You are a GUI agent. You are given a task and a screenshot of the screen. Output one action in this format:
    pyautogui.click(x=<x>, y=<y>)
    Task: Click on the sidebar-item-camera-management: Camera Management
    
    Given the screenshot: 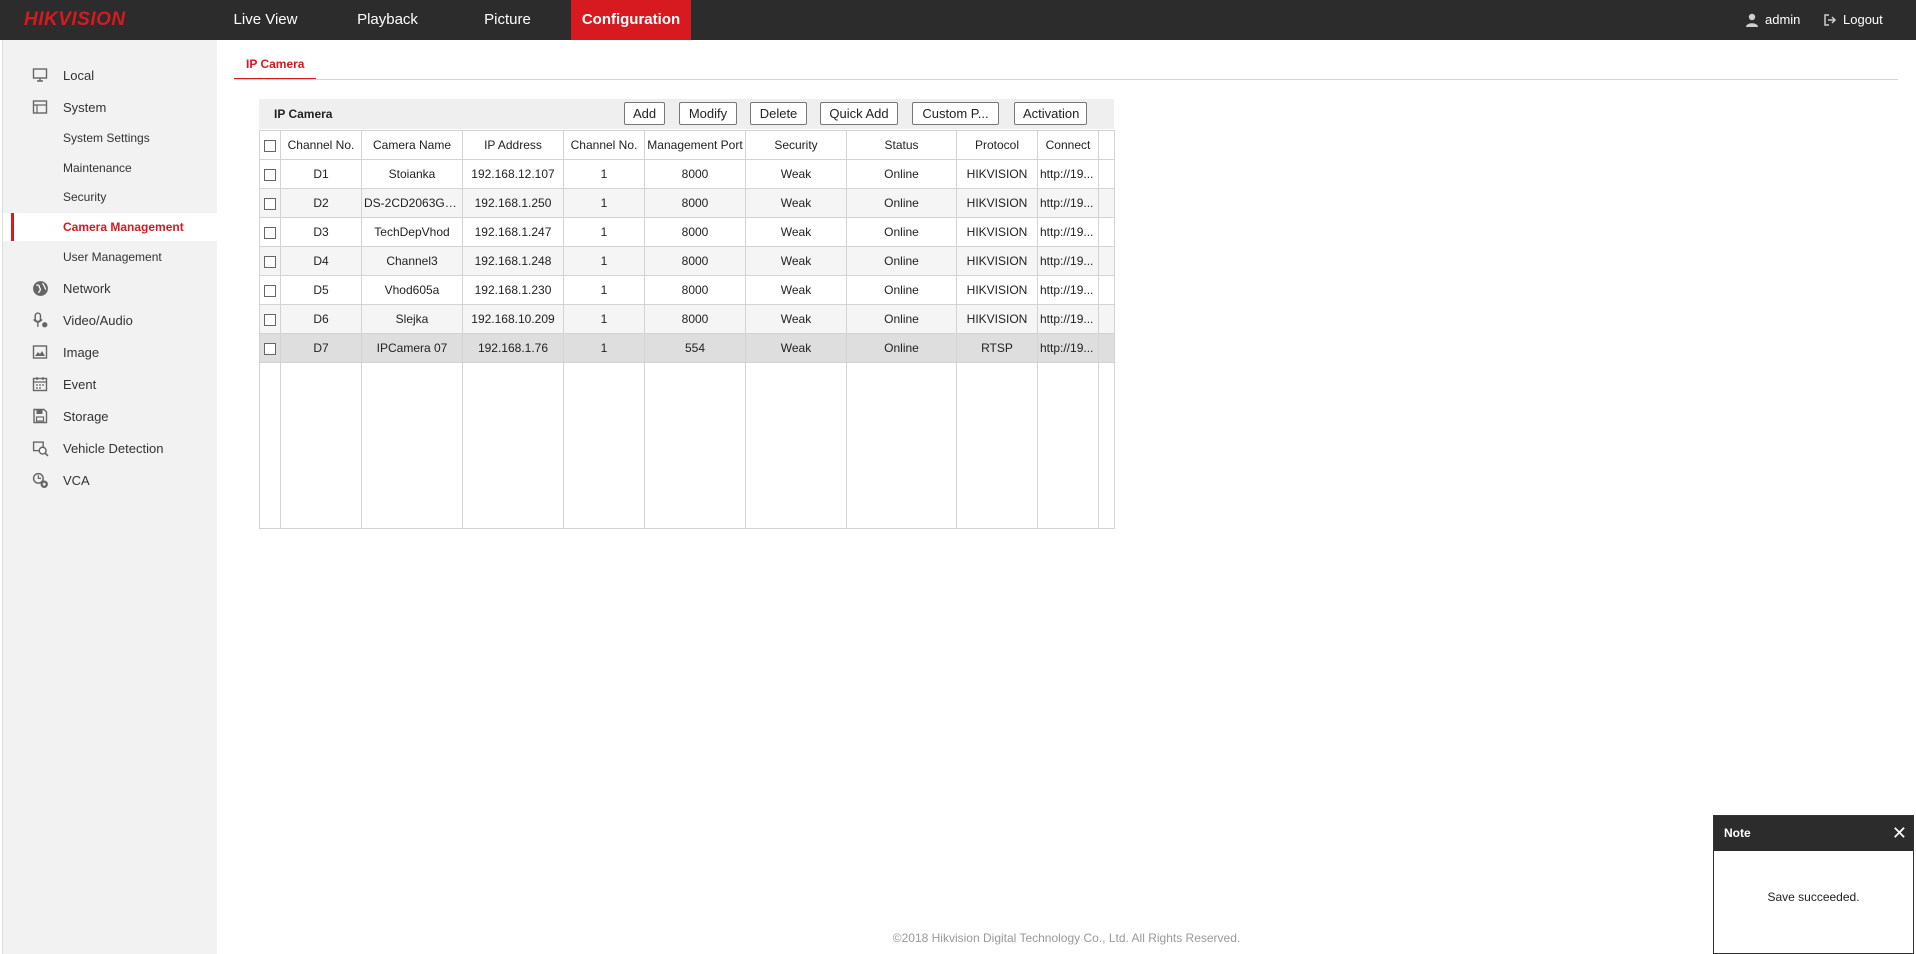 What is the action you would take?
    pyautogui.click(x=110, y=227)
    